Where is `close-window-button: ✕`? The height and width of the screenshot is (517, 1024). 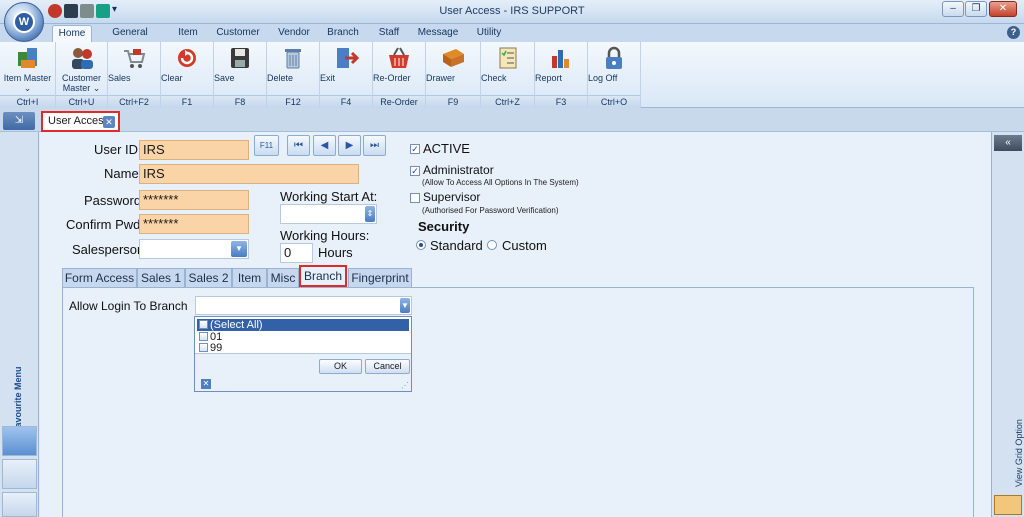 close-window-button: ✕ is located at coordinates (1003, 9).